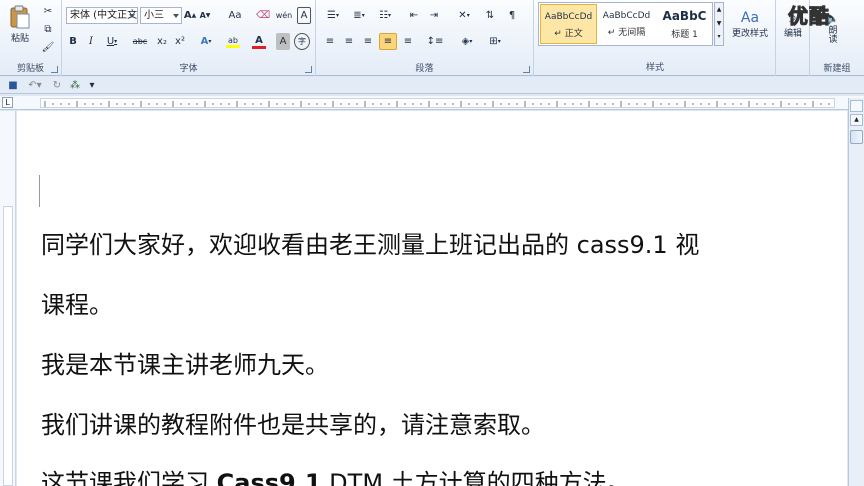 Image resolution: width=864 pixels, height=486 pixels. I want to click on subscript-button: x₂, so click(162, 41).